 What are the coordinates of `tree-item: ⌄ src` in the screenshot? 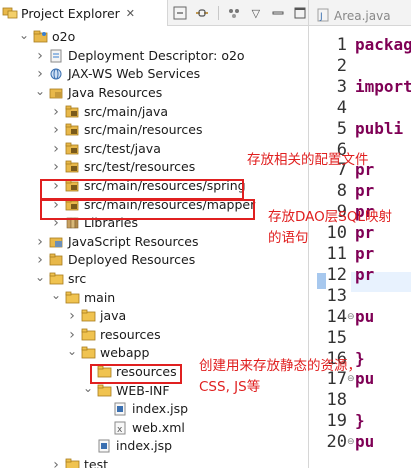 It's located at (60, 279).